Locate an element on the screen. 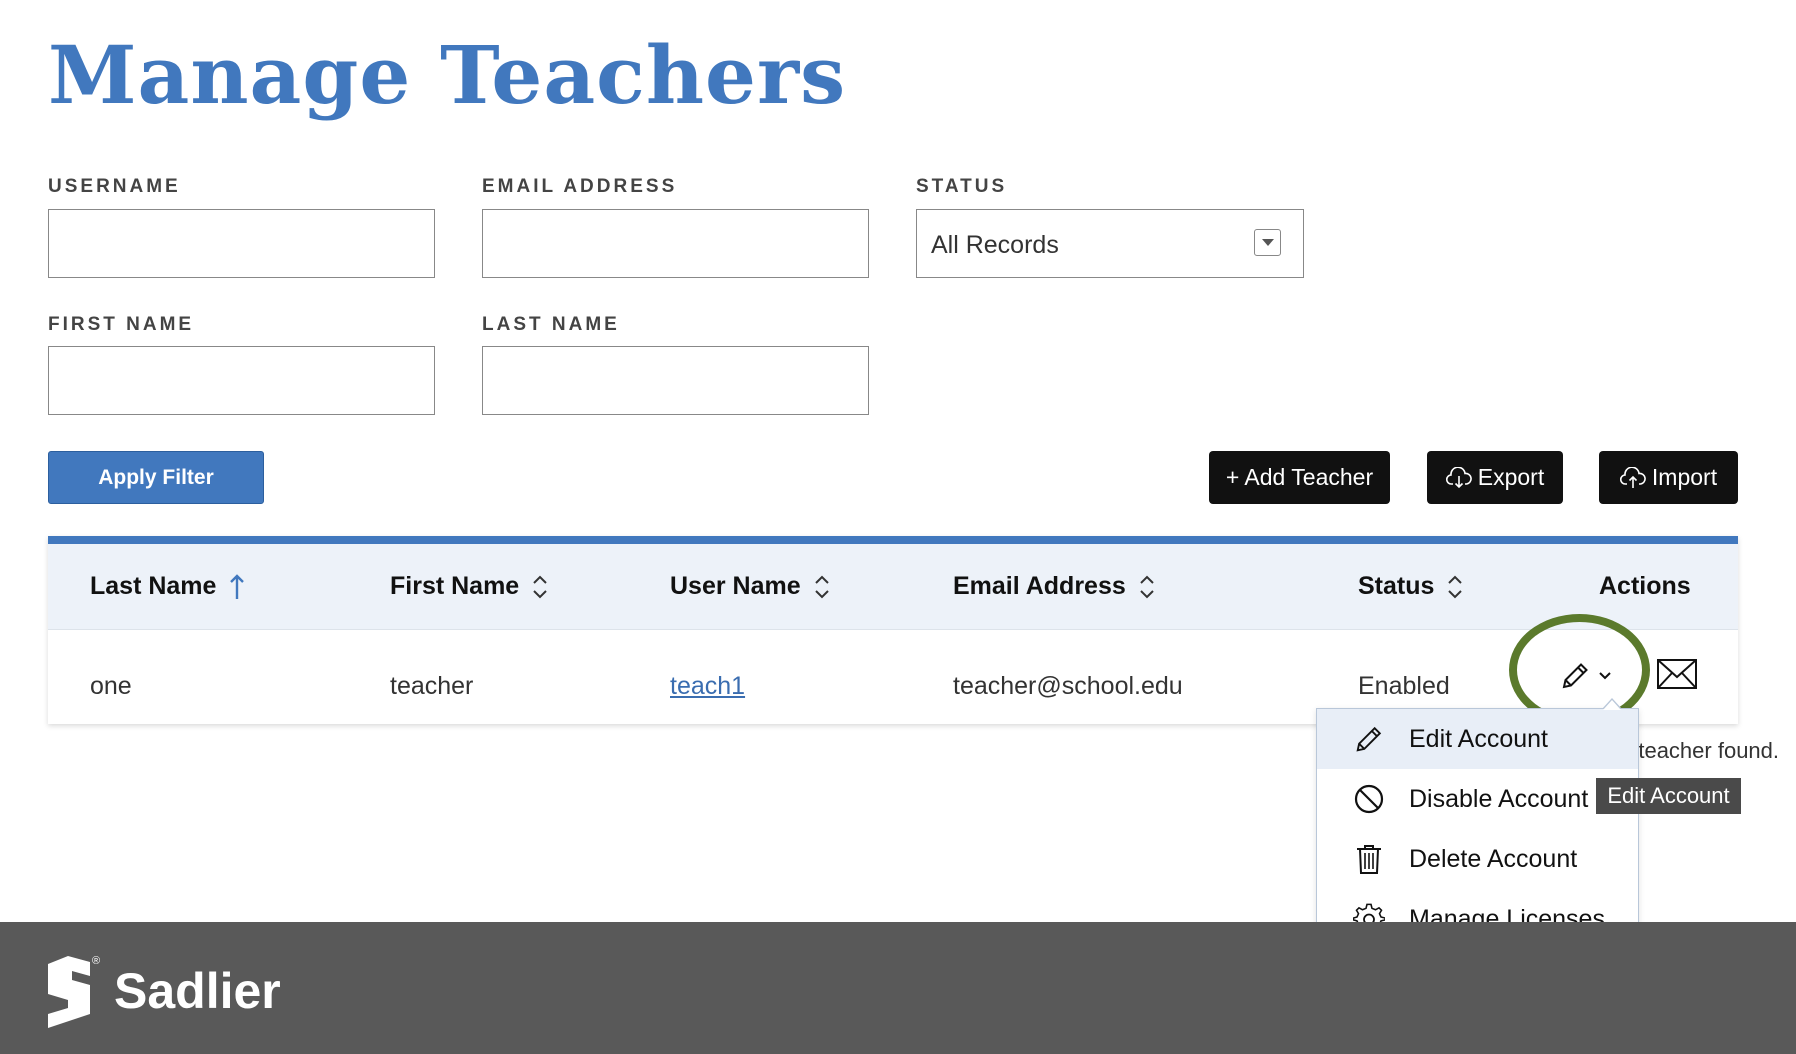 This screenshot has height=1054, width=1796. apply-filter-button: Apply Filter is located at coordinates (156, 477).